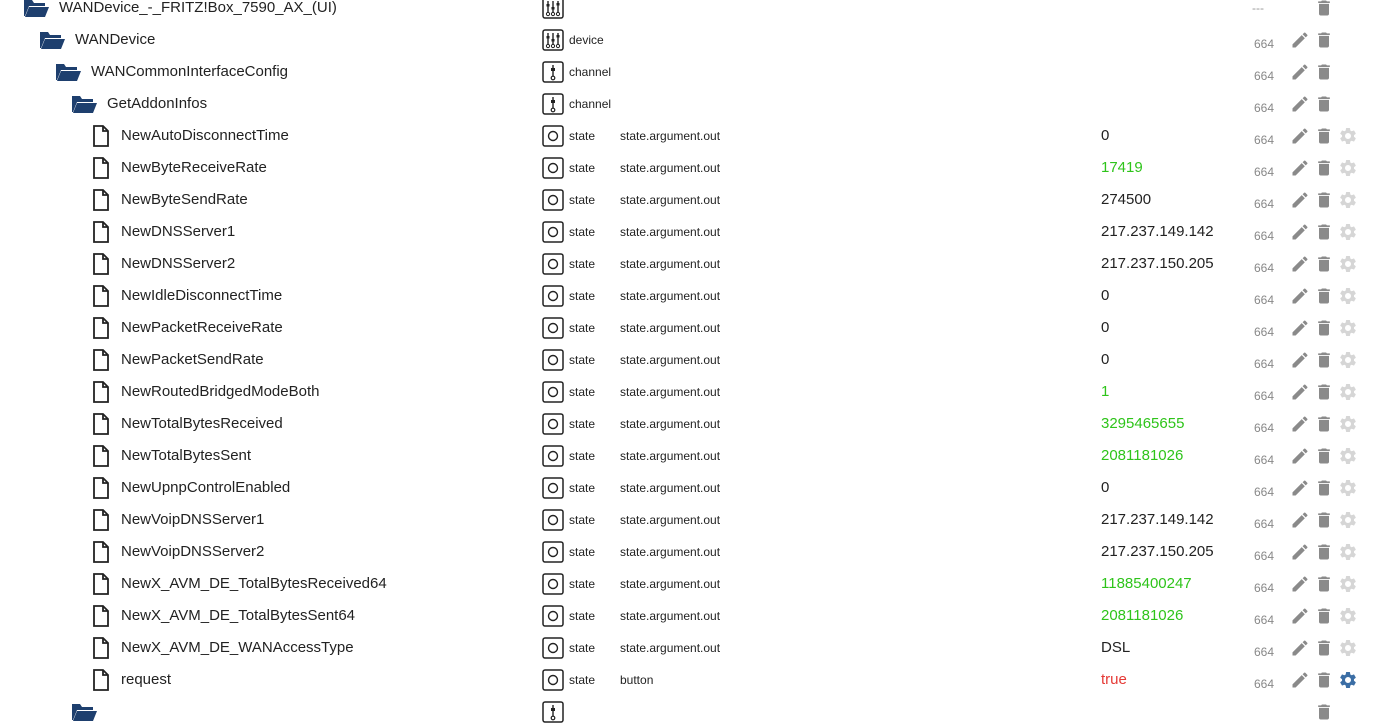  What do you see at coordinates (189, 72) in the screenshot?
I see `object-name: WANCommonInterfaceConfig` at bounding box center [189, 72].